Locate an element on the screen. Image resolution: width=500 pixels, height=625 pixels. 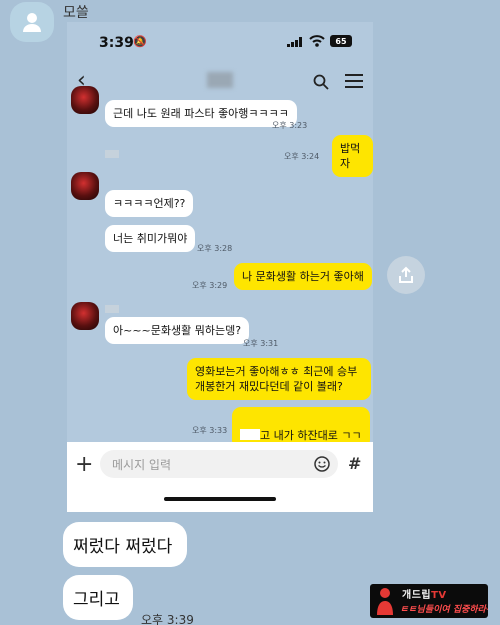
message-time: 오후 3:29 is located at coordinates (210, 285).